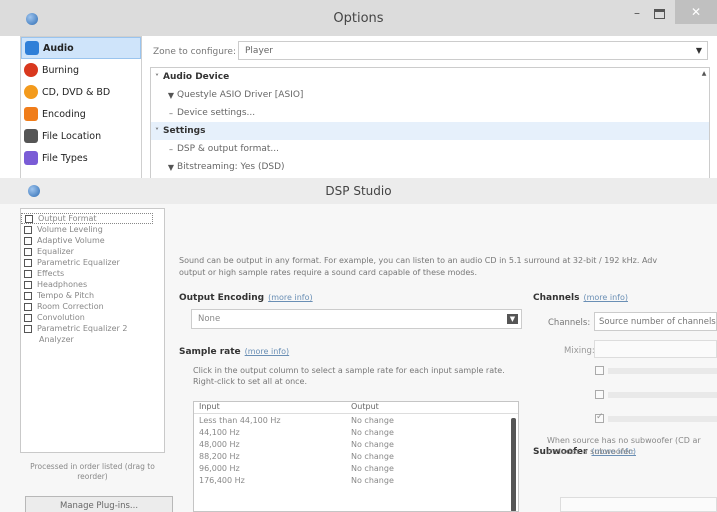 The image size is (717, 512). I want to click on table-row: 176,400 Hz No change, so click(356, 480).